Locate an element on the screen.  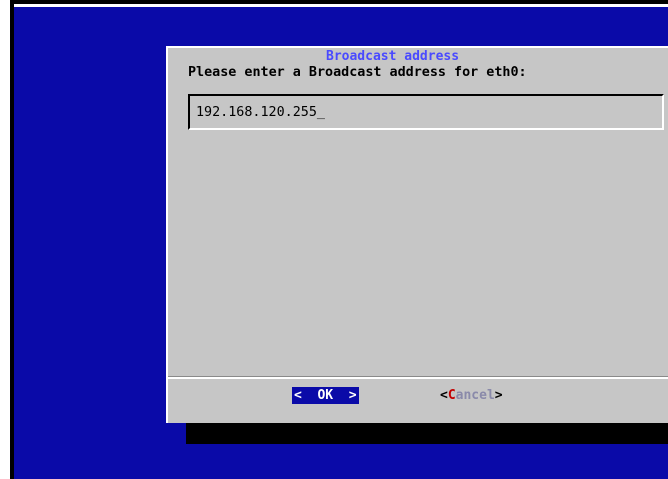
ok-spacer-right is located at coordinates (341, 395).